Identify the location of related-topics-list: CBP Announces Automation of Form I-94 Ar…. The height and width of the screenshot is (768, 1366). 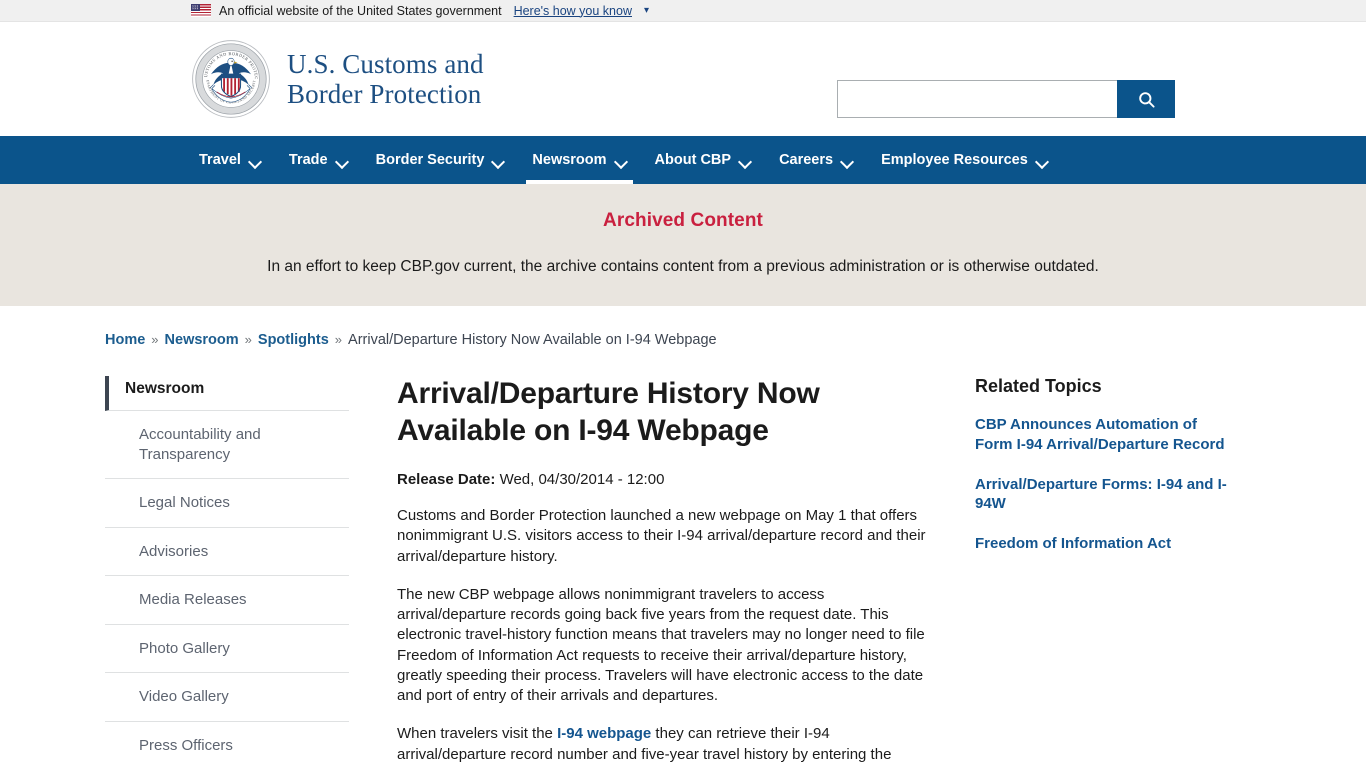
(1106, 484).